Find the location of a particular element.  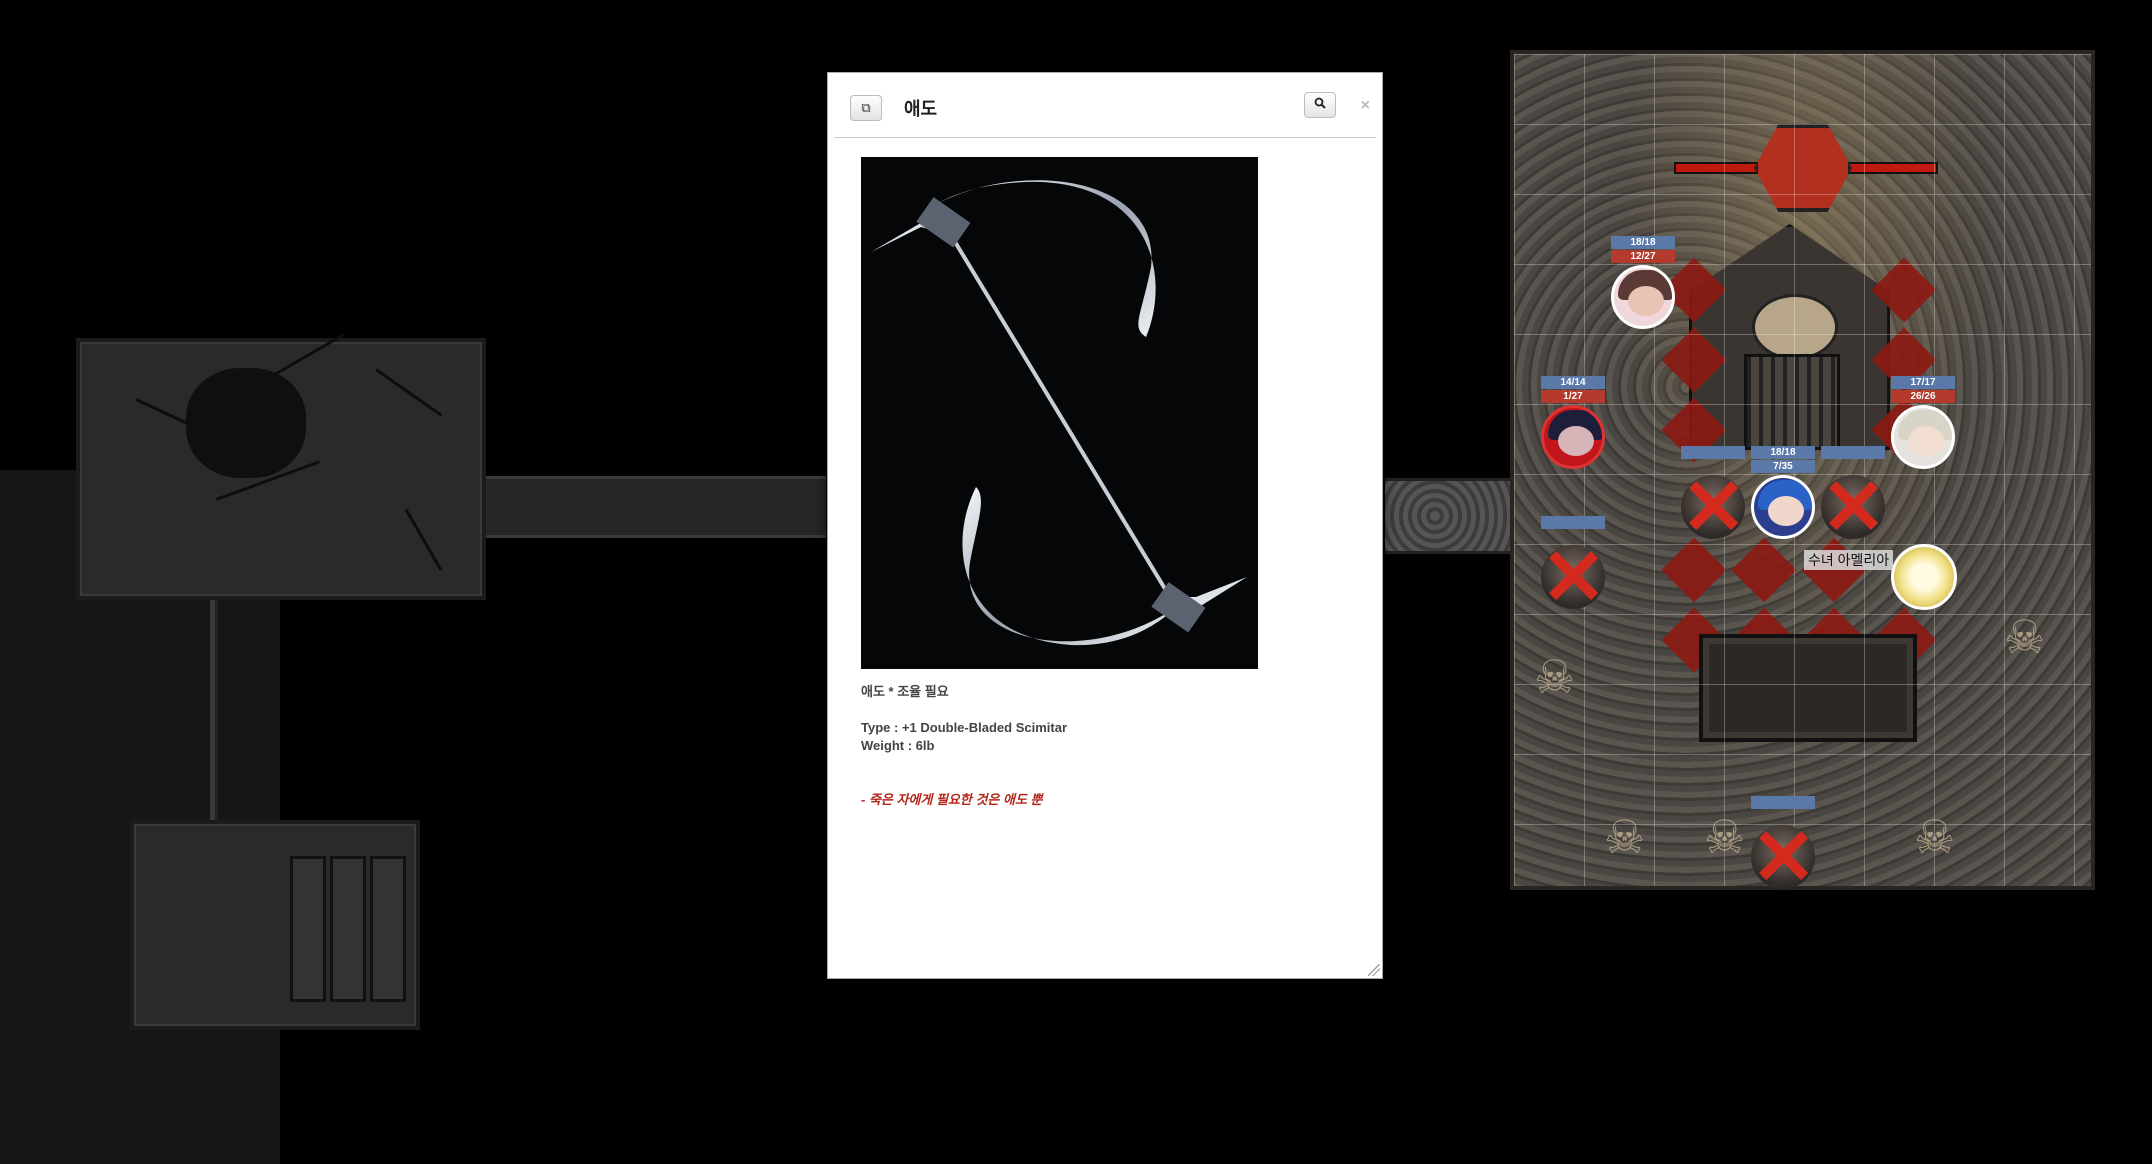

popout-icon: ⧉ is located at coordinates (866, 107).